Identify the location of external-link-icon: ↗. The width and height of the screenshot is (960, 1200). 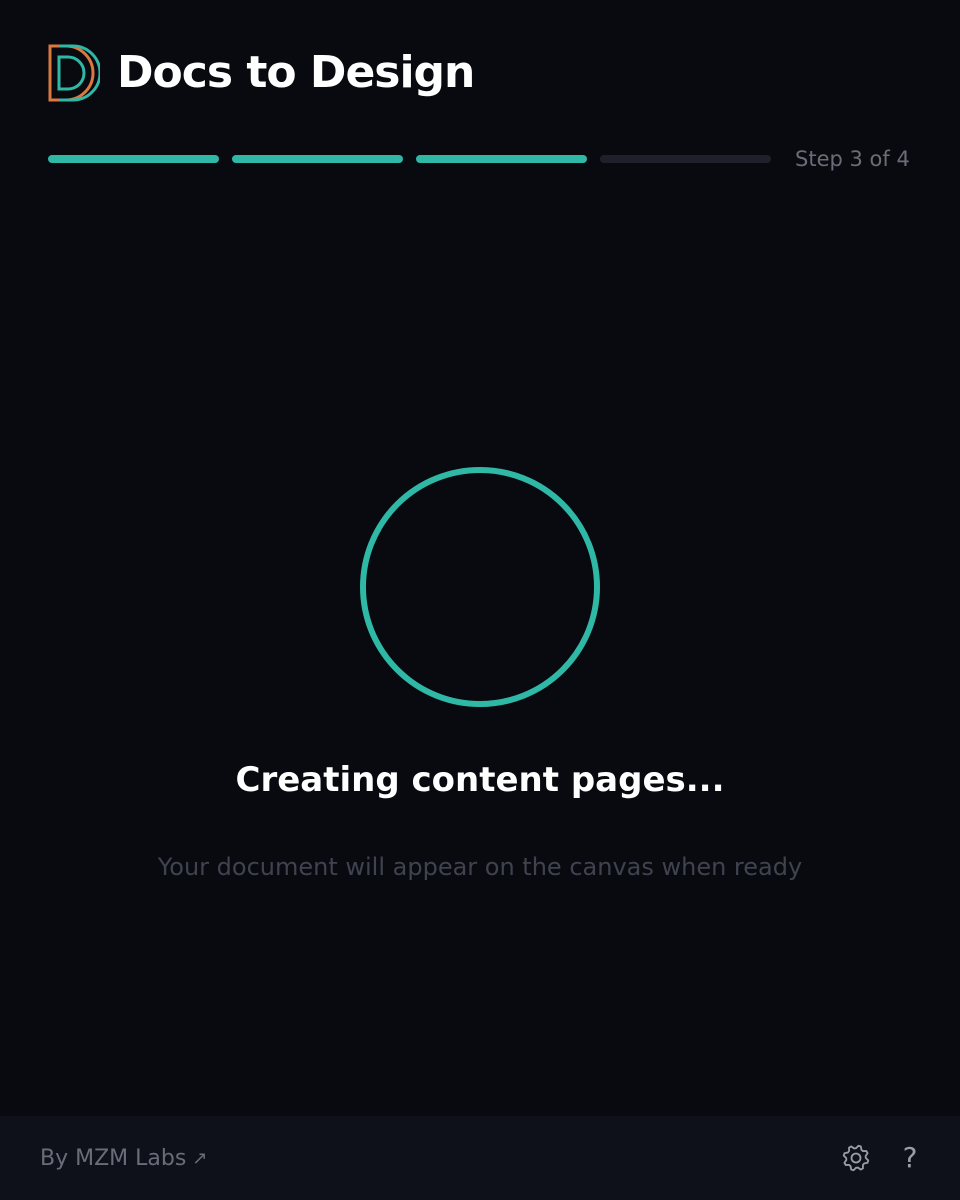
(200, 1158).